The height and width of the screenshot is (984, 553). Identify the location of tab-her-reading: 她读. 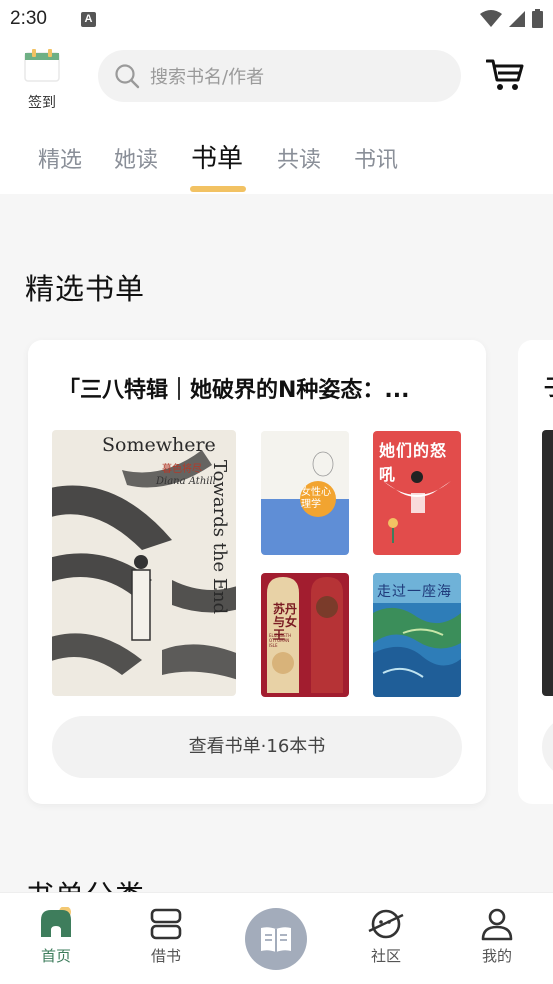
(136, 158).